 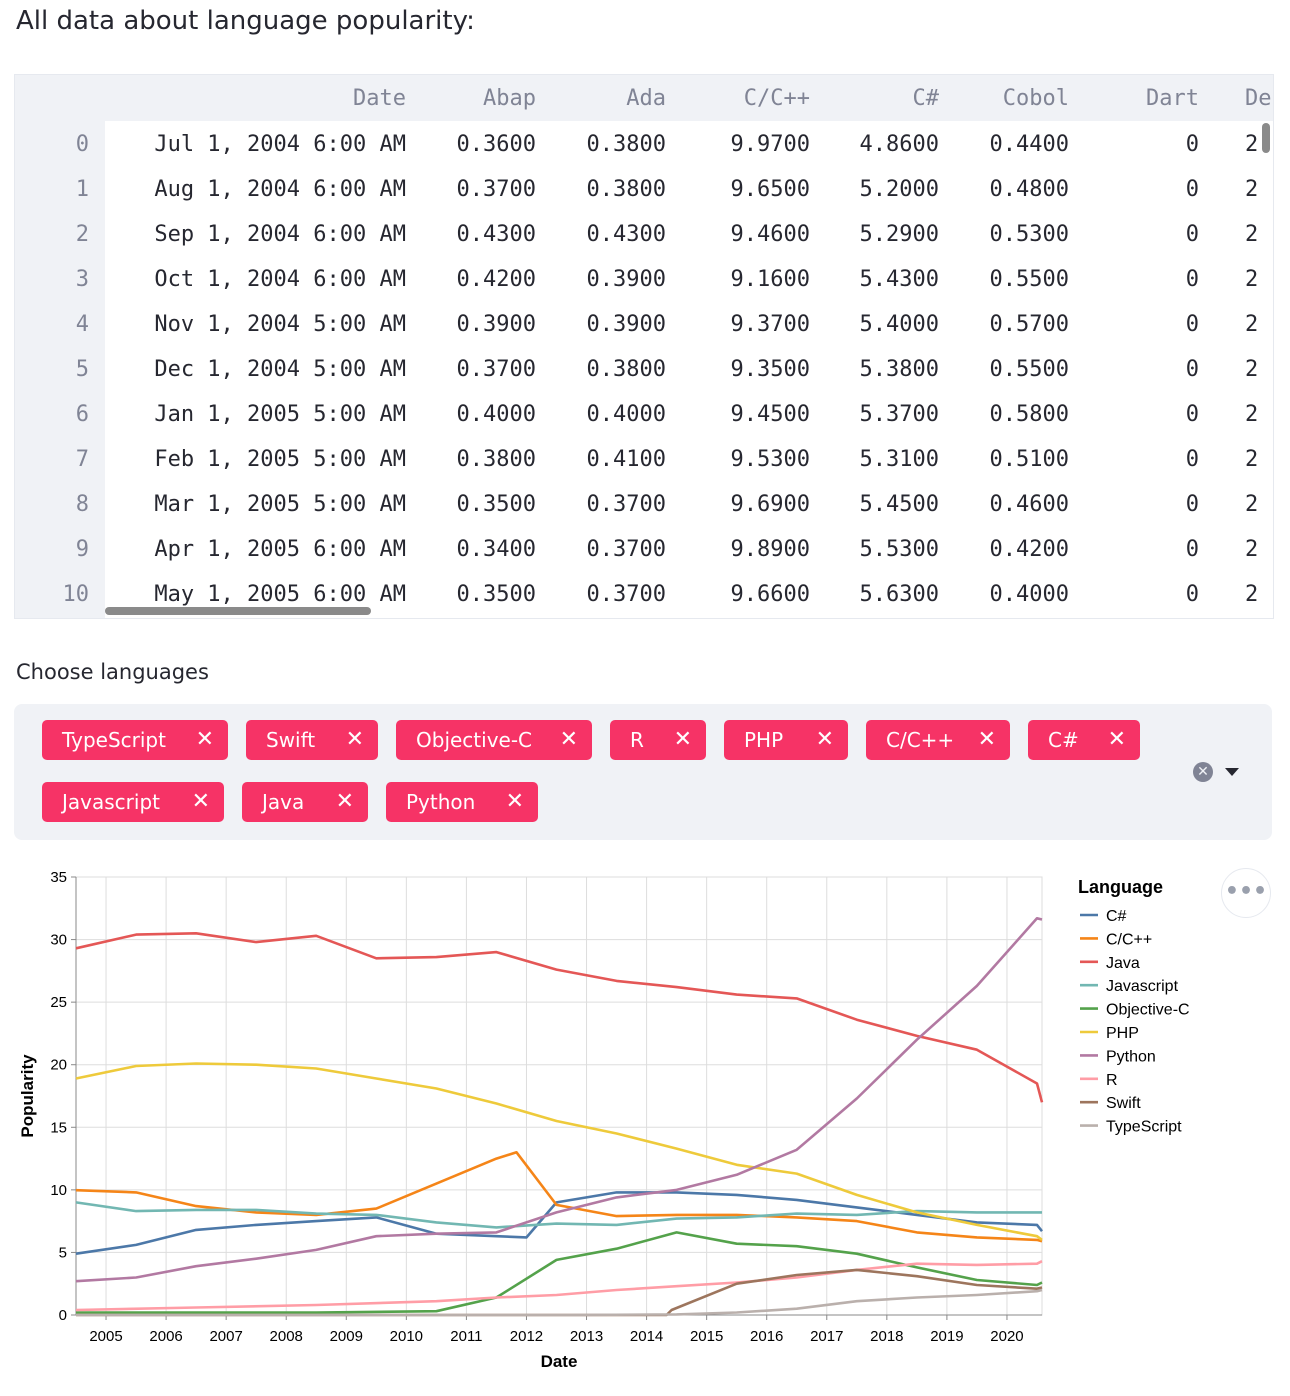 I want to click on selected-language-tag: R ✕, so click(x=658, y=740).